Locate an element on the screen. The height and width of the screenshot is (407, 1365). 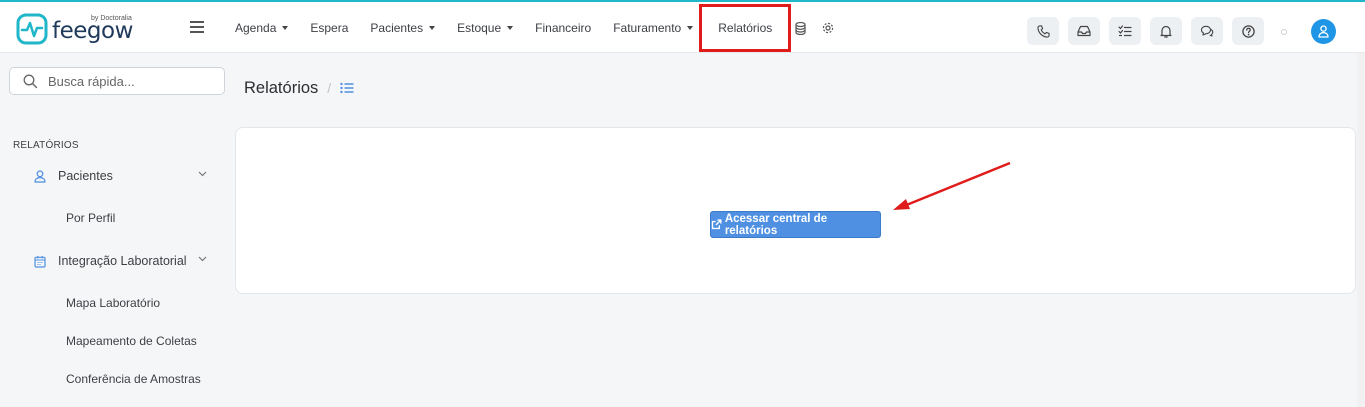
open-reports-central-button: Acessar central de relatórios is located at coordinates (795, 224).